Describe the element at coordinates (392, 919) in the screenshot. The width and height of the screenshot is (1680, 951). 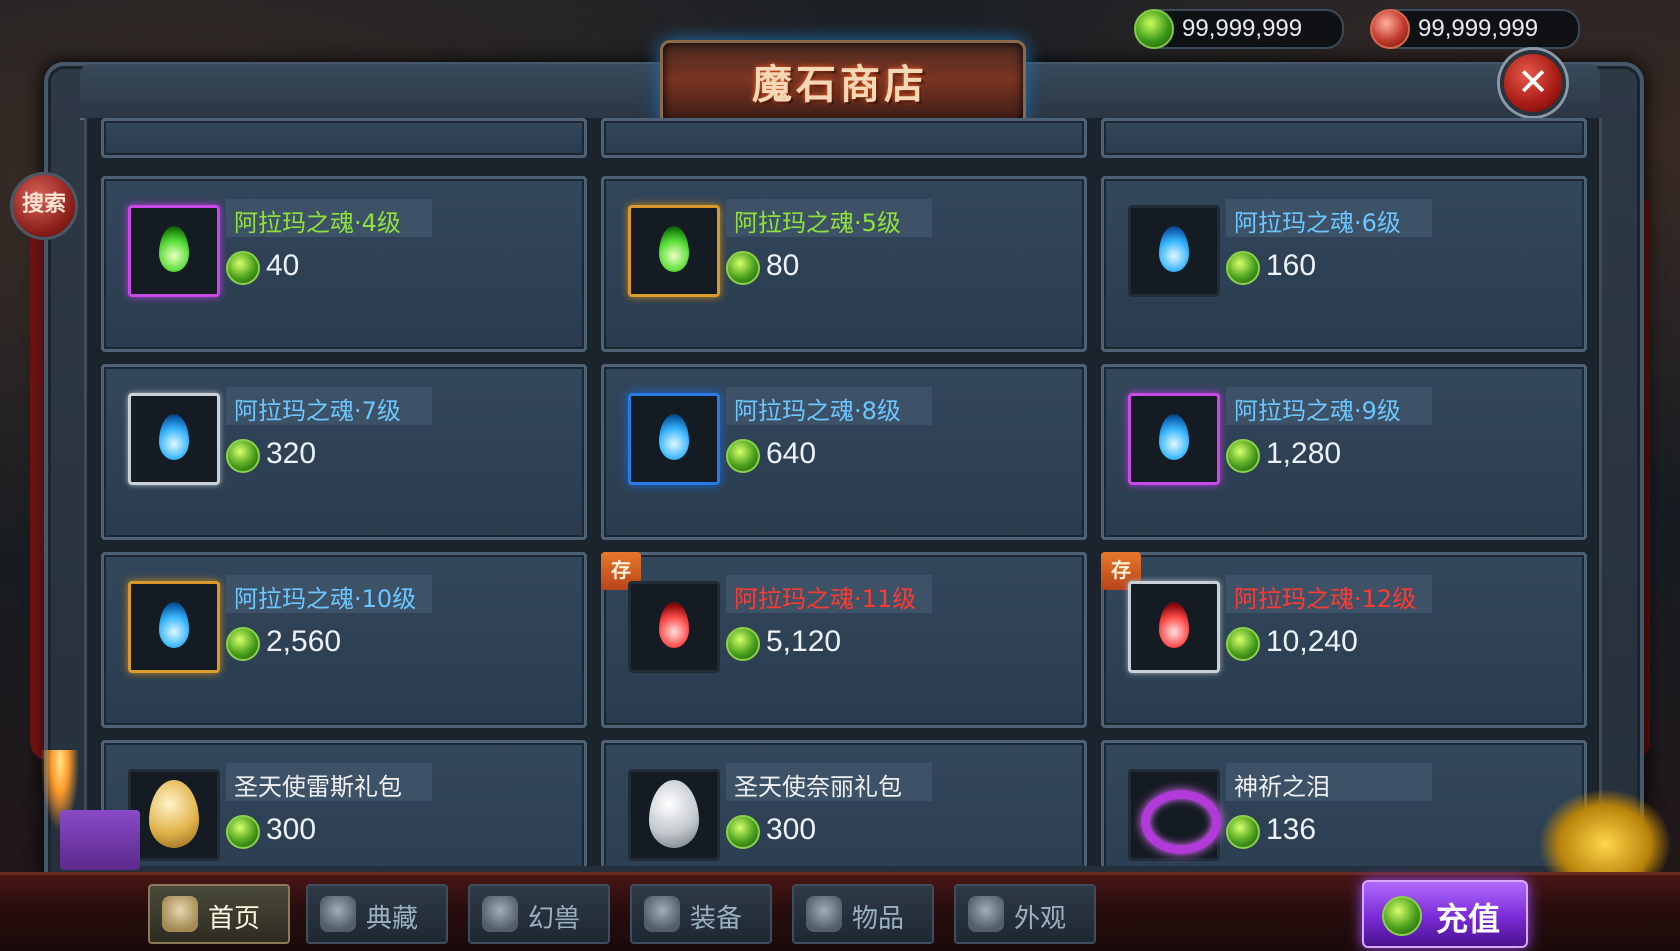
I see `tab-label: 典藏` at that location.